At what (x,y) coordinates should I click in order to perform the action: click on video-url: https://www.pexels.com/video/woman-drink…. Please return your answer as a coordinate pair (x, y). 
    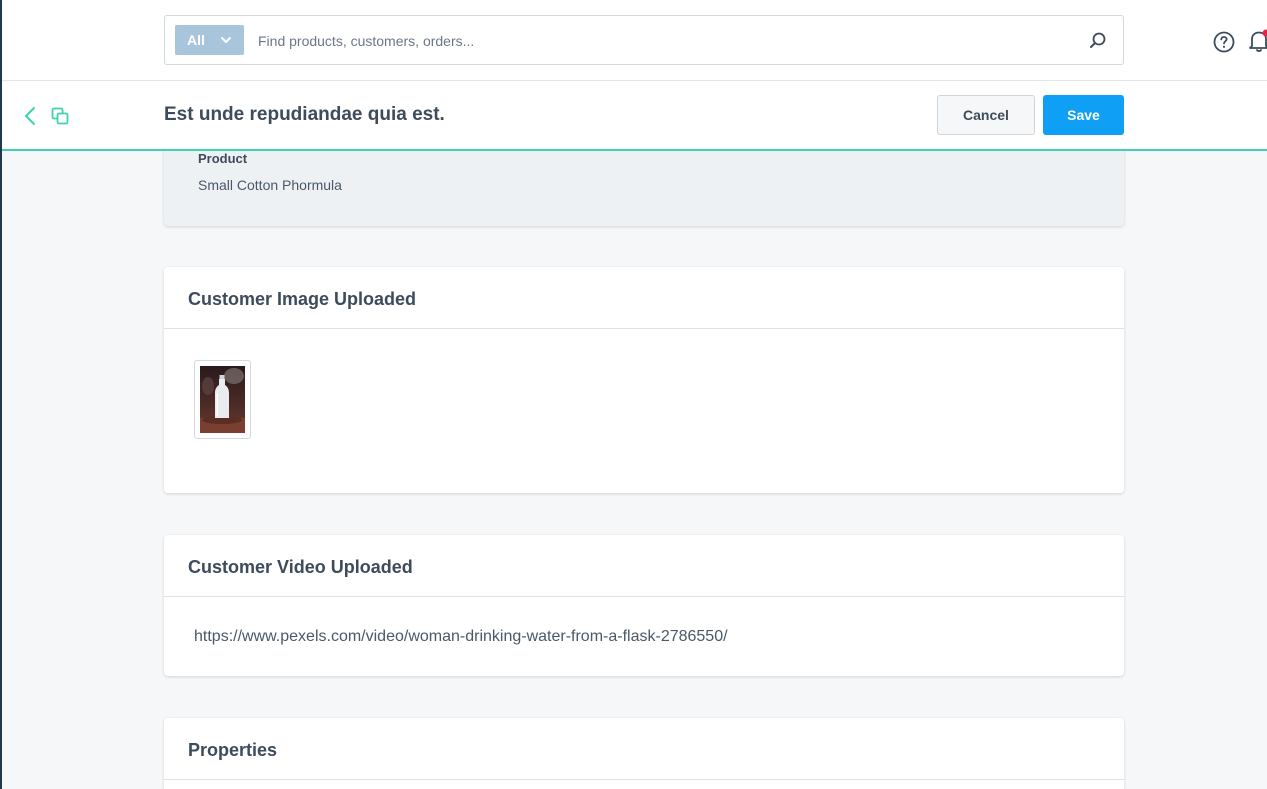
    Looking at the image, I should click on (461, 637).